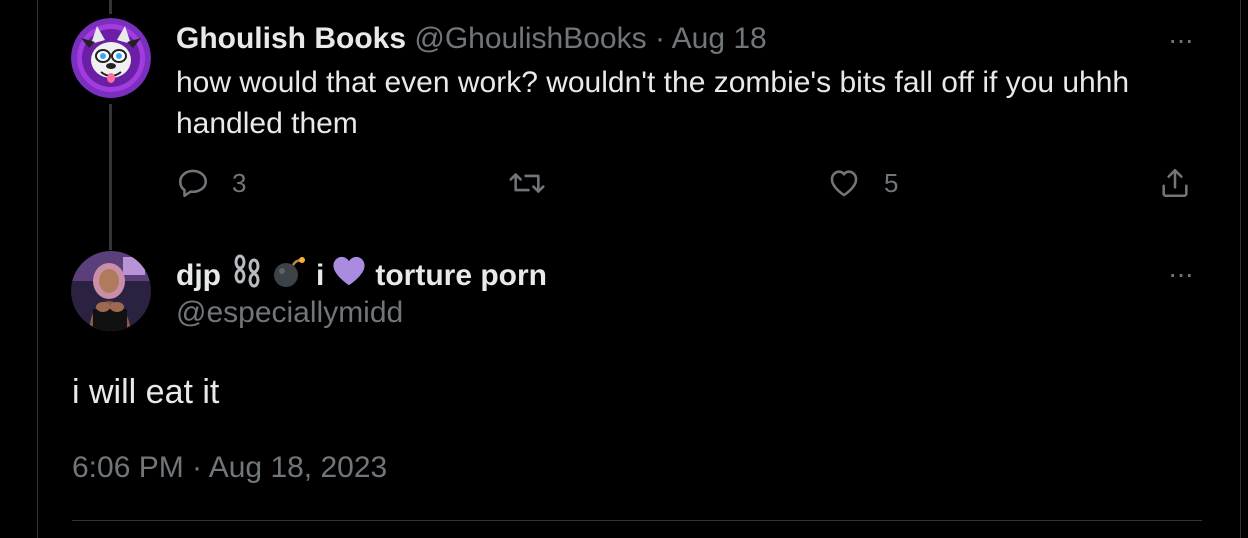  What do you see at coordinates (844, 183) in the screenshot?
I see `heart-icon` at bounding box center [844, 183].